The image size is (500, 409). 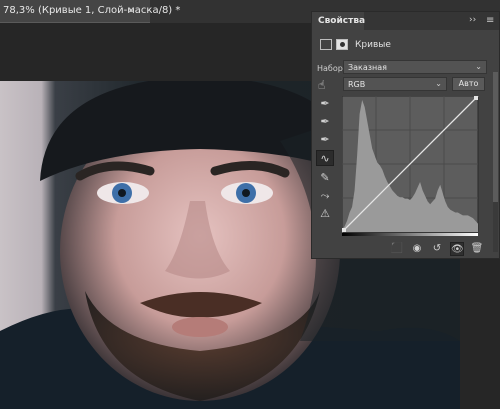 I want to click on white-eyedropper-icon: ✒, so click(x=325, y=140).